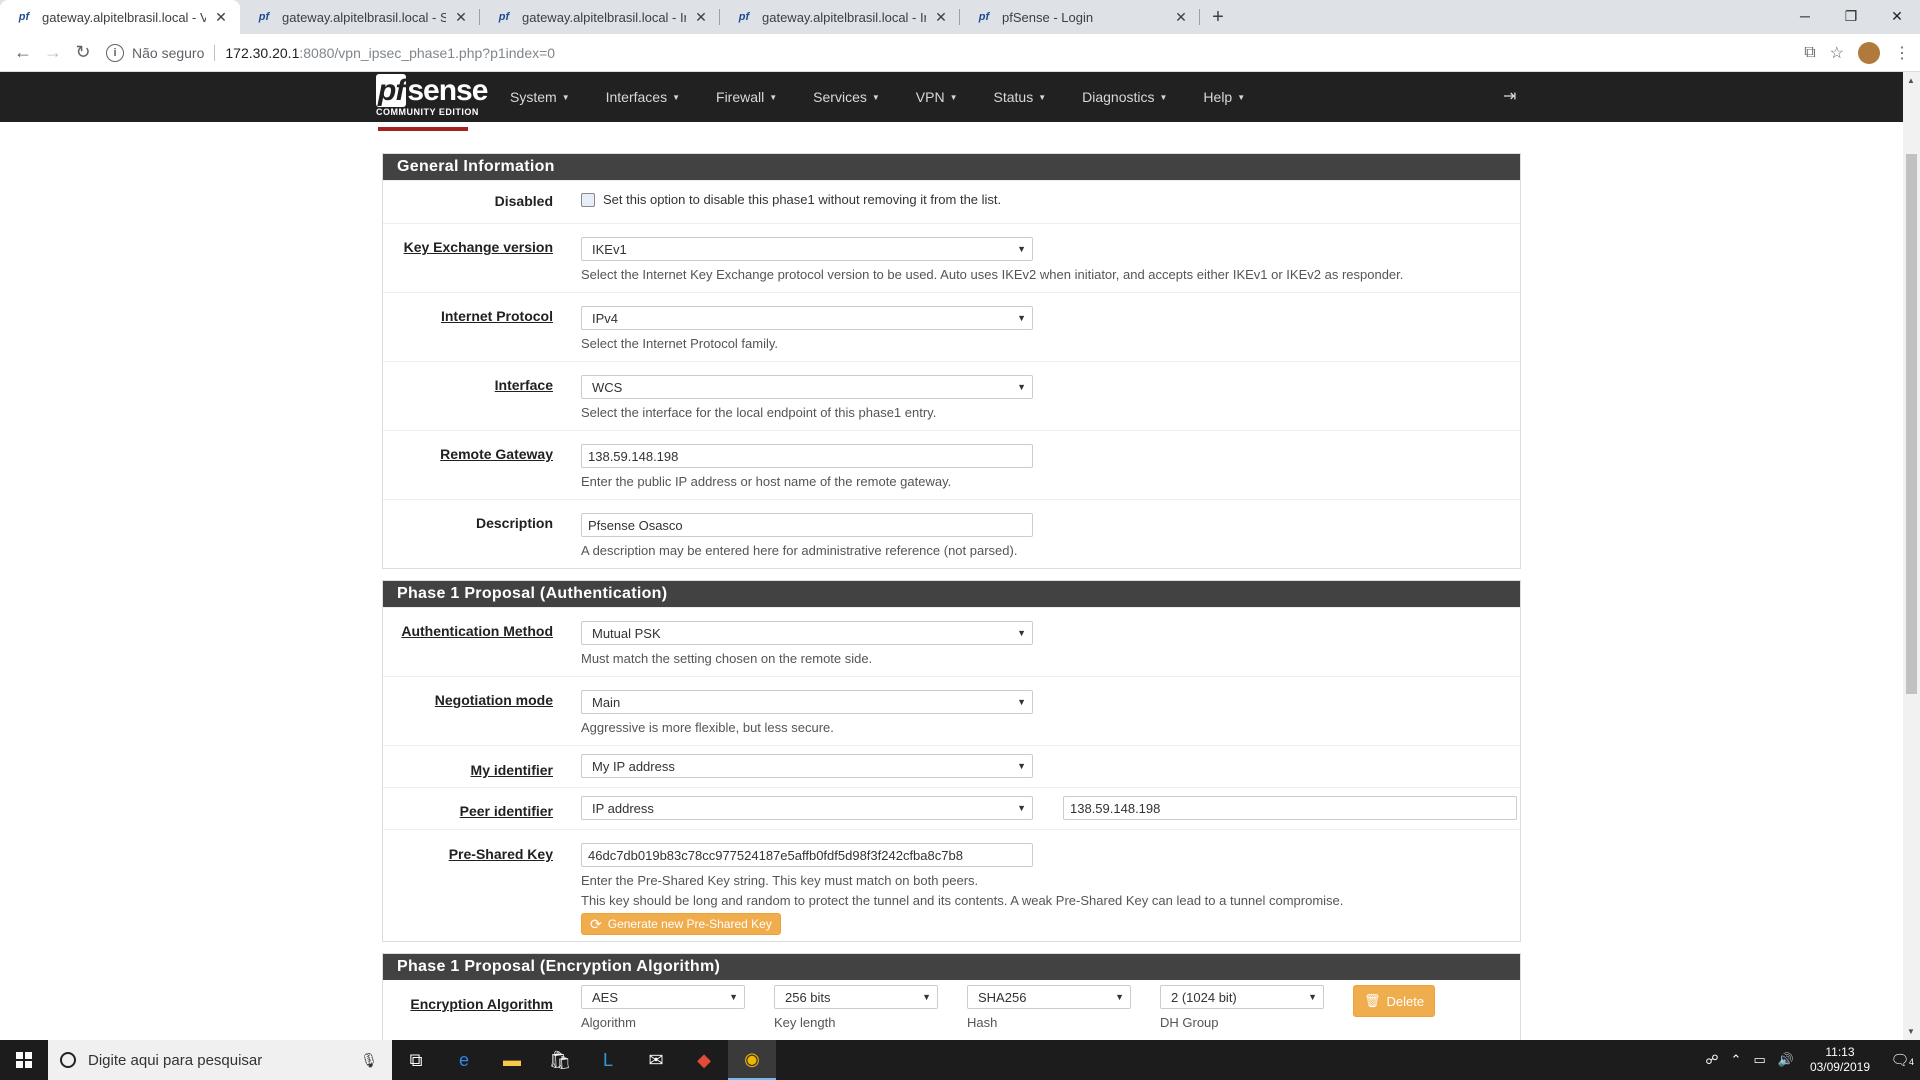  I want to click on pfsense-favicon-icon: pf, so click(984, 17).